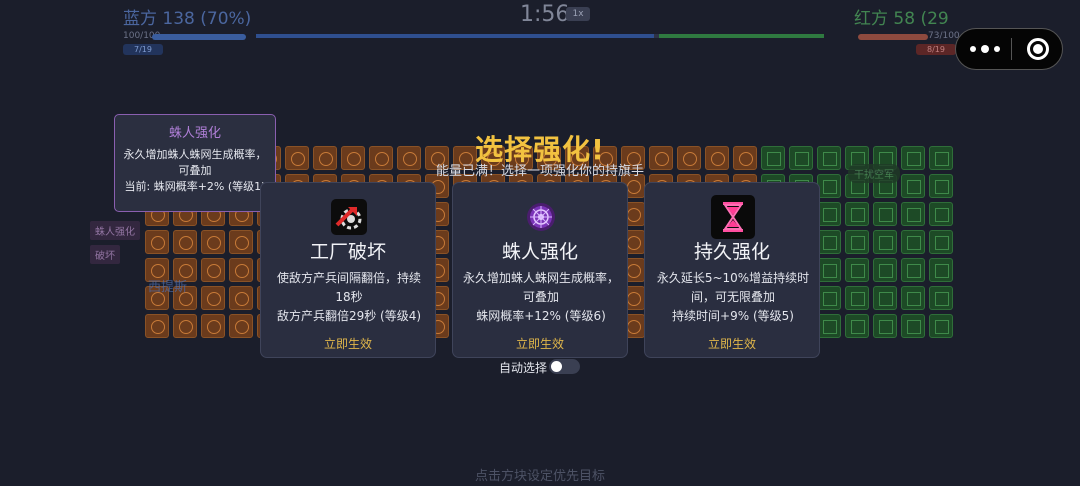 The image size is (1080, 486). What do you see at coordinates (168, 287) in the screenshot?
I see `blue-base-label: 西提斯` at bounding box center [168, 287].